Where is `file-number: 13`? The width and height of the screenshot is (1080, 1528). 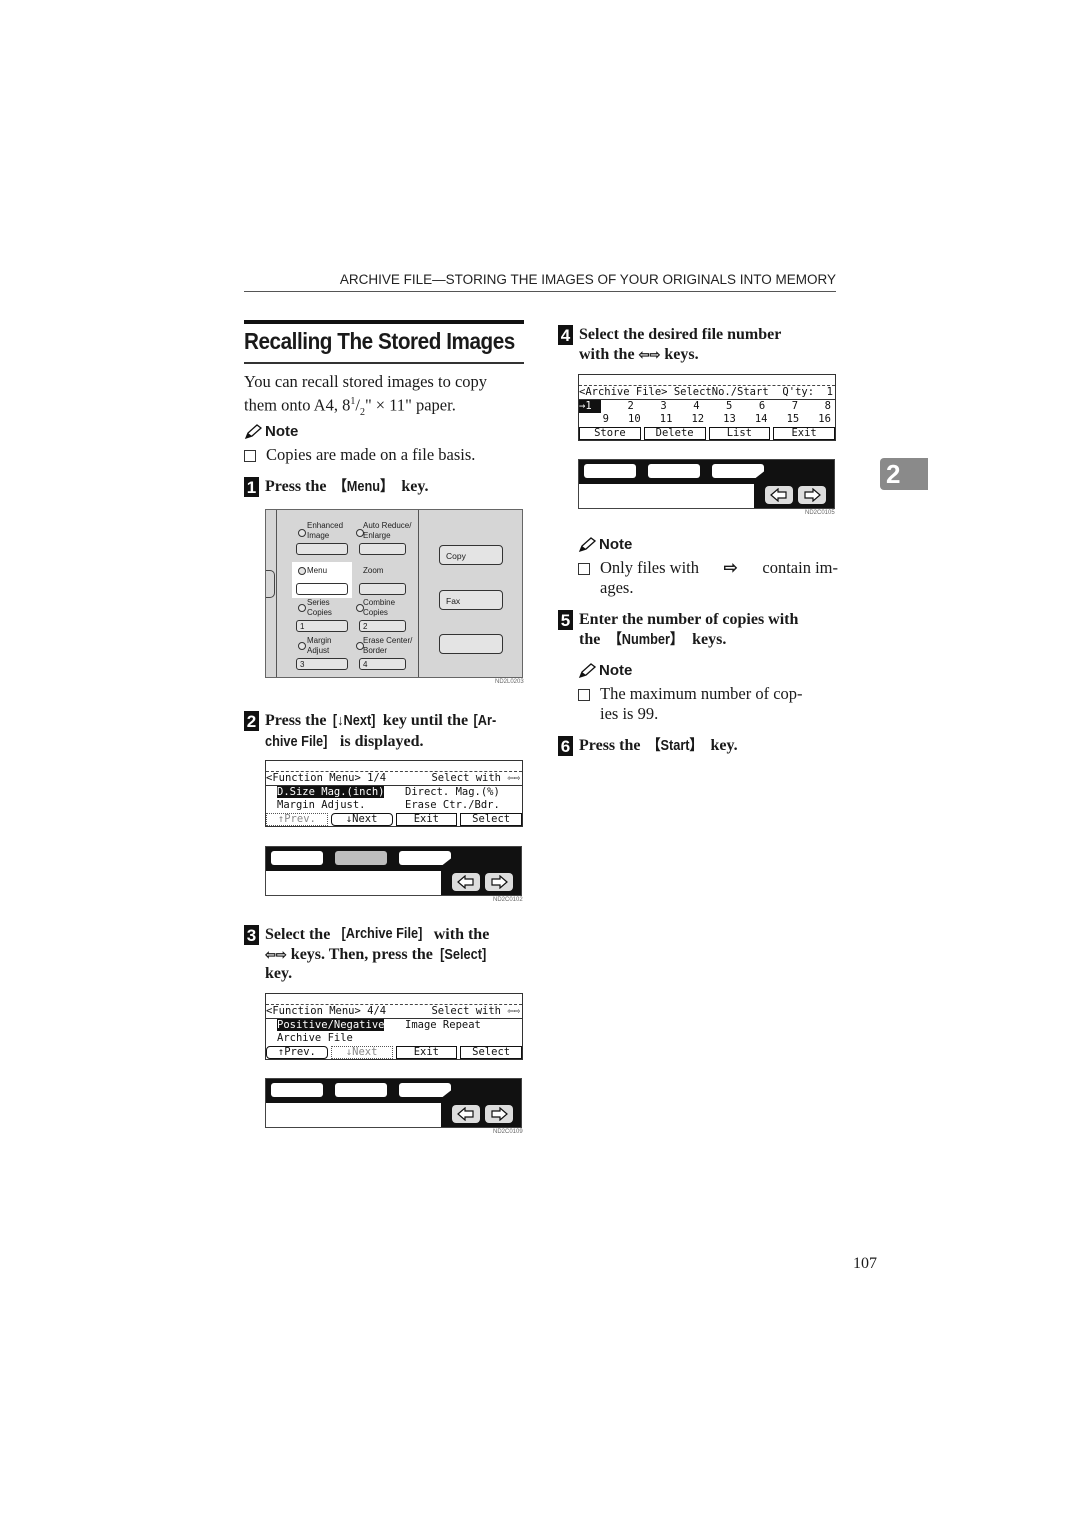
file-number: 13 is located at coordinates (725, 419).